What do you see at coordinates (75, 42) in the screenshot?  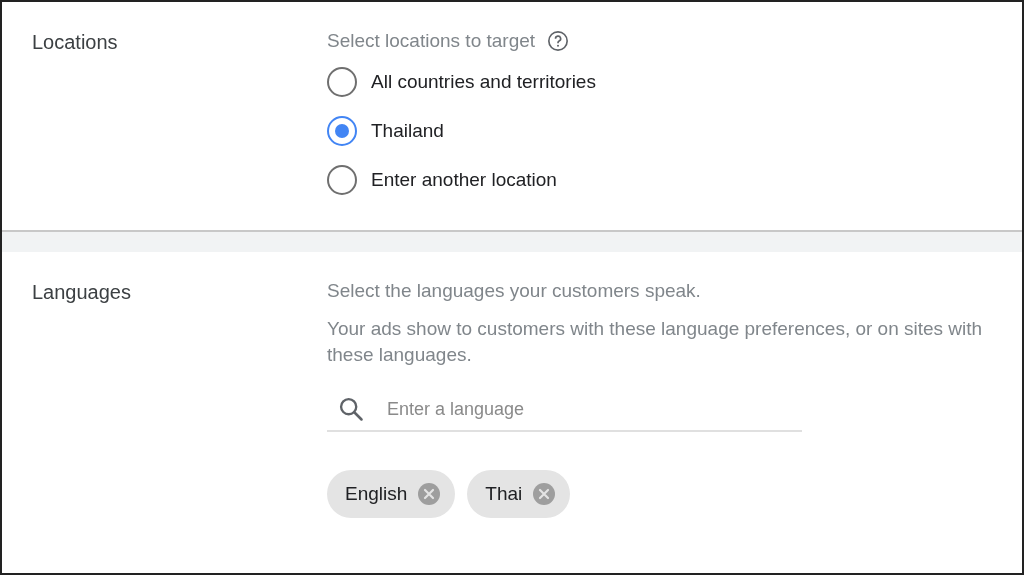 I see `section-title: Locations` at bounding box center [75, 42].